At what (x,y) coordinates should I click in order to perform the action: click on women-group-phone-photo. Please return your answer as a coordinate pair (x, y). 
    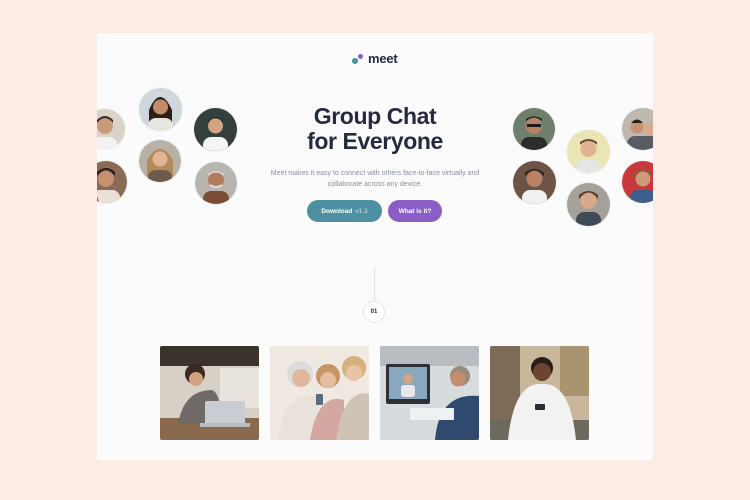
    Looking at the image, I should click on (319, 393).